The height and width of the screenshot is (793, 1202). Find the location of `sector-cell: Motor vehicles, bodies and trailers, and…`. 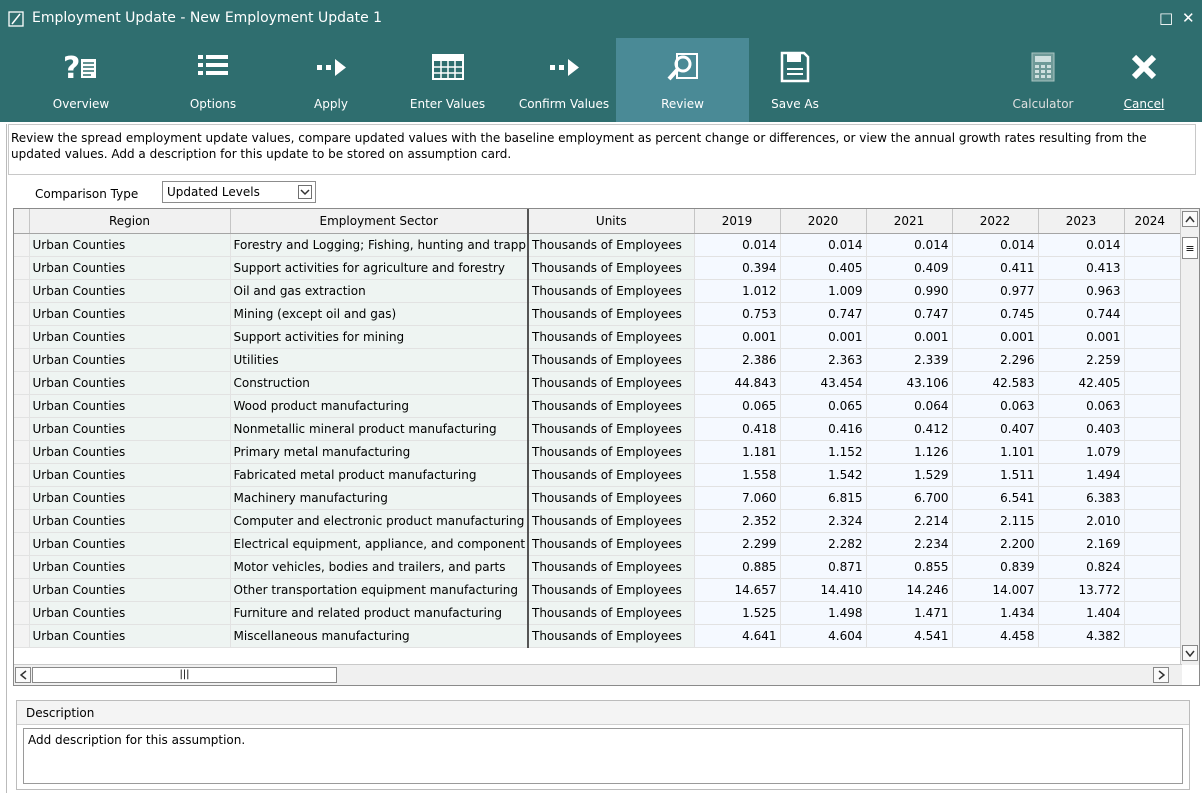

sector-cell: Motor vehicles, bodies and trailers, and… is located at coordinates (379, 567).